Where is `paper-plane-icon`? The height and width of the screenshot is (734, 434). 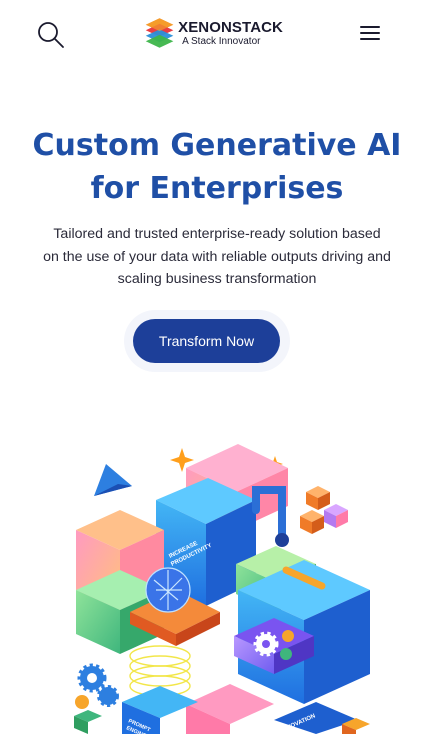
paper-plane-icon is located at coordinates (113, 480).